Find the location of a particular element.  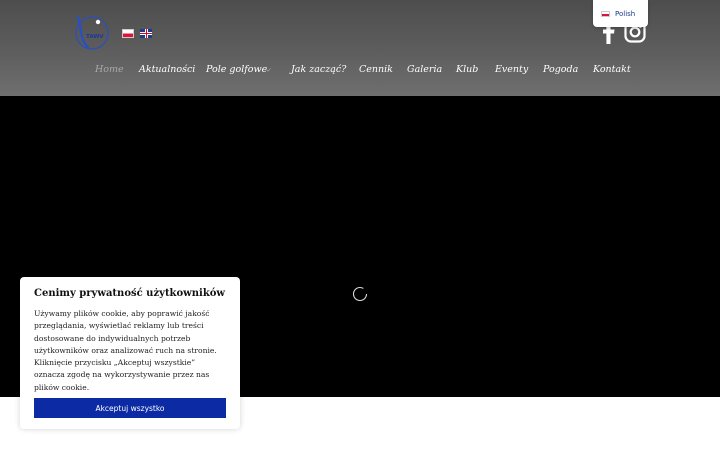

nav-item-aktualnosci: Aktualności is located at coordinates (167, 70).